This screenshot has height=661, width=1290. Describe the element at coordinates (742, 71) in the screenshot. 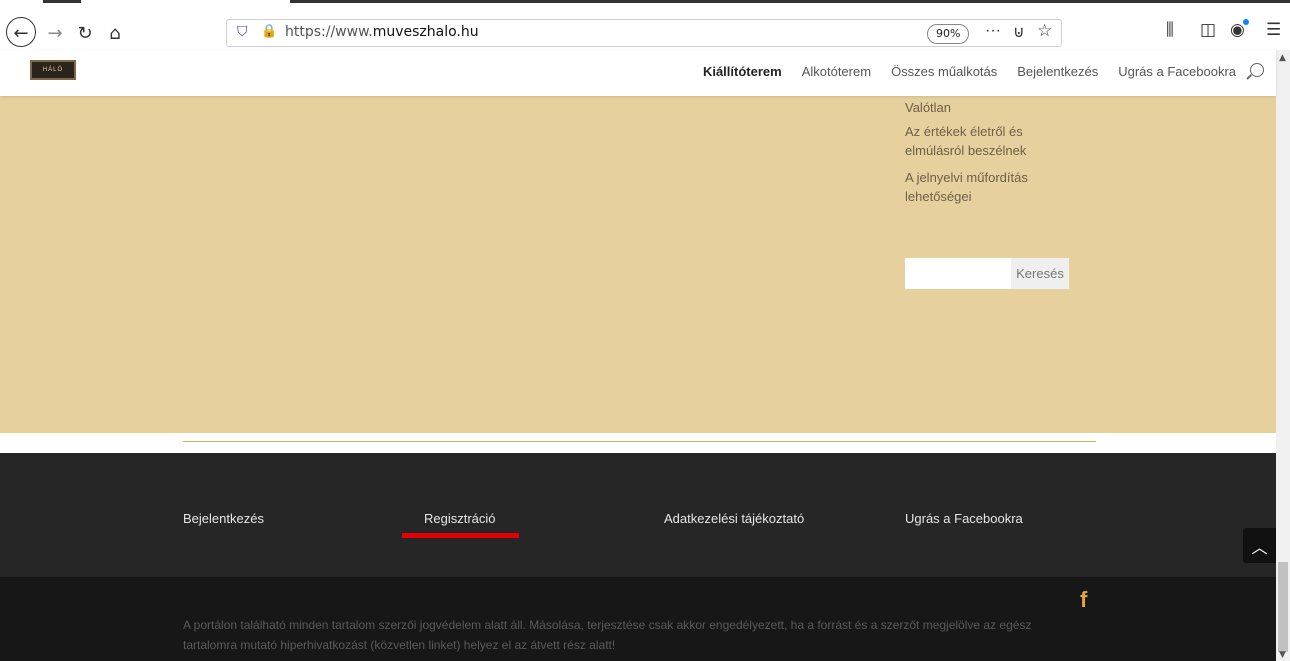

I see `menu-item-kiallitoterem: Kiállítóterem` at that location.